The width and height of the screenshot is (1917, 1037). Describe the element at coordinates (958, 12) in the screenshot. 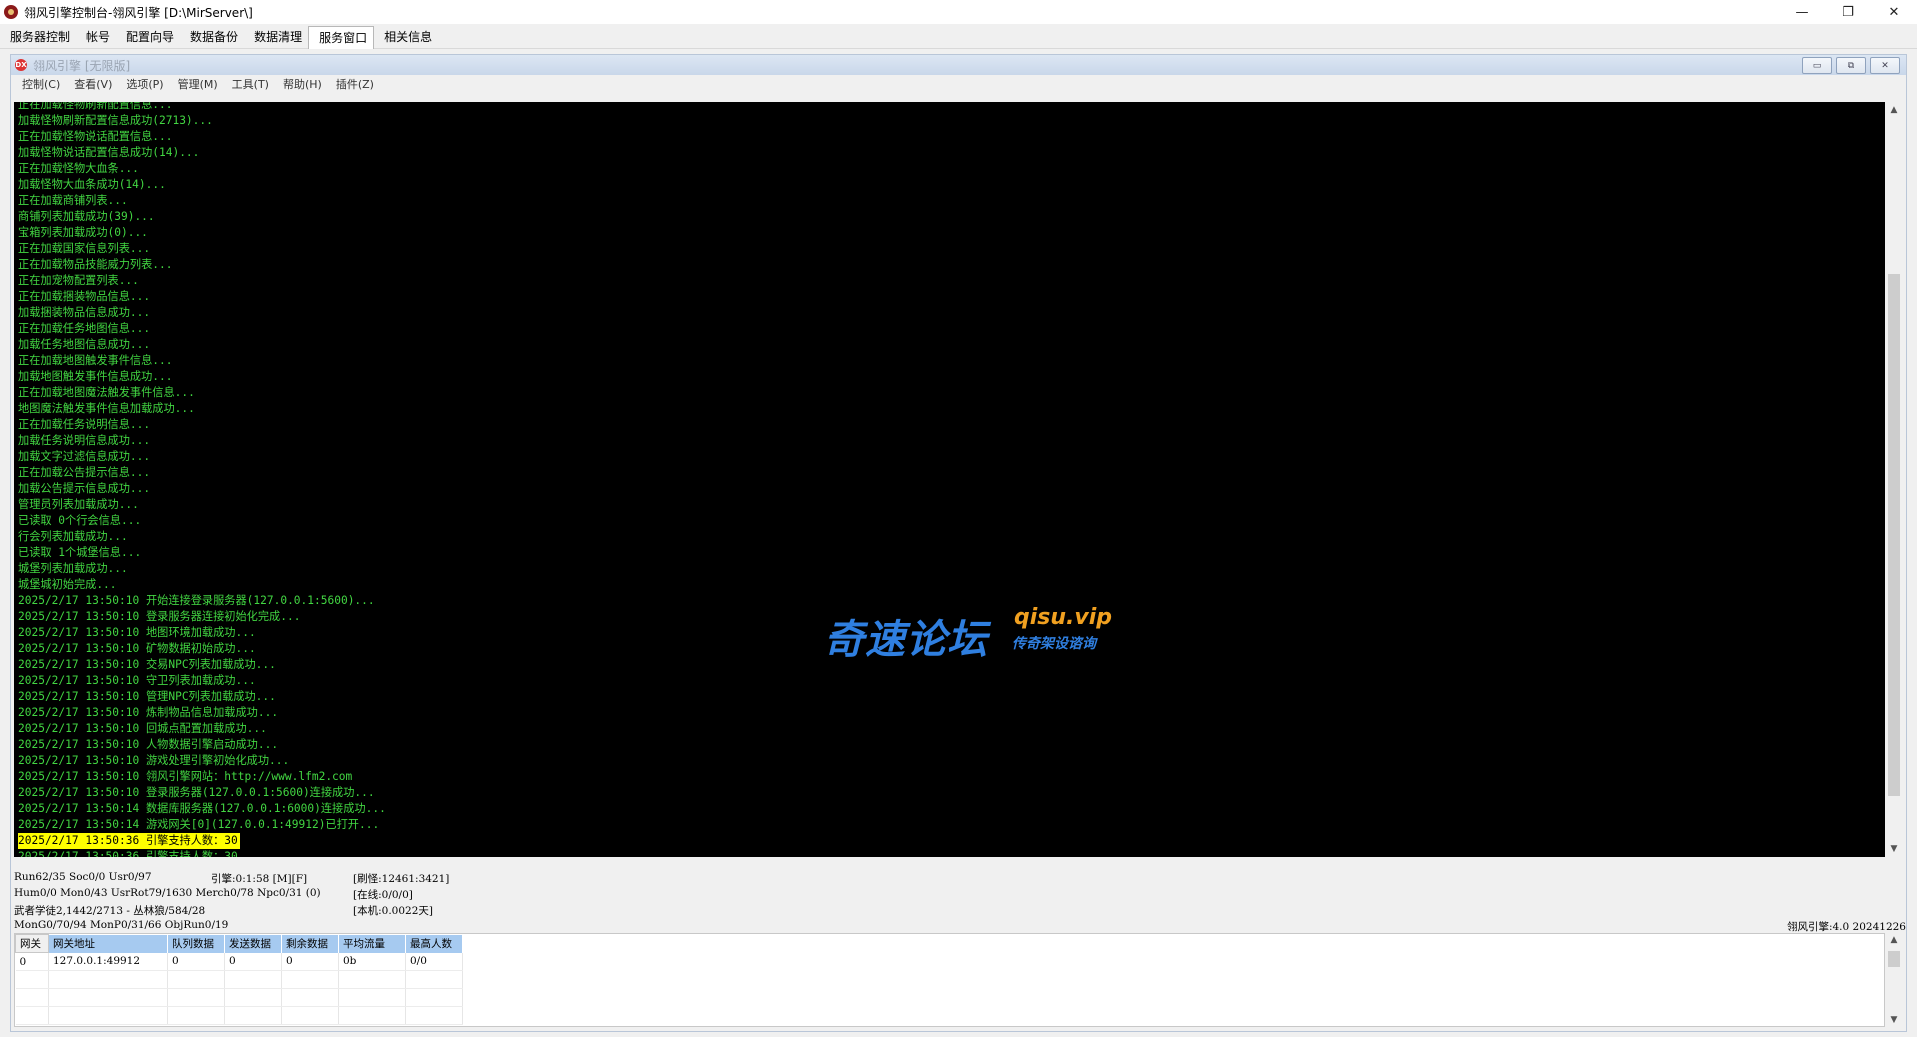

I see `window-titlebar: 翎风引擎控制台-翎风引擎 [D:\MirServer\] — ❐ ✕` at that location.